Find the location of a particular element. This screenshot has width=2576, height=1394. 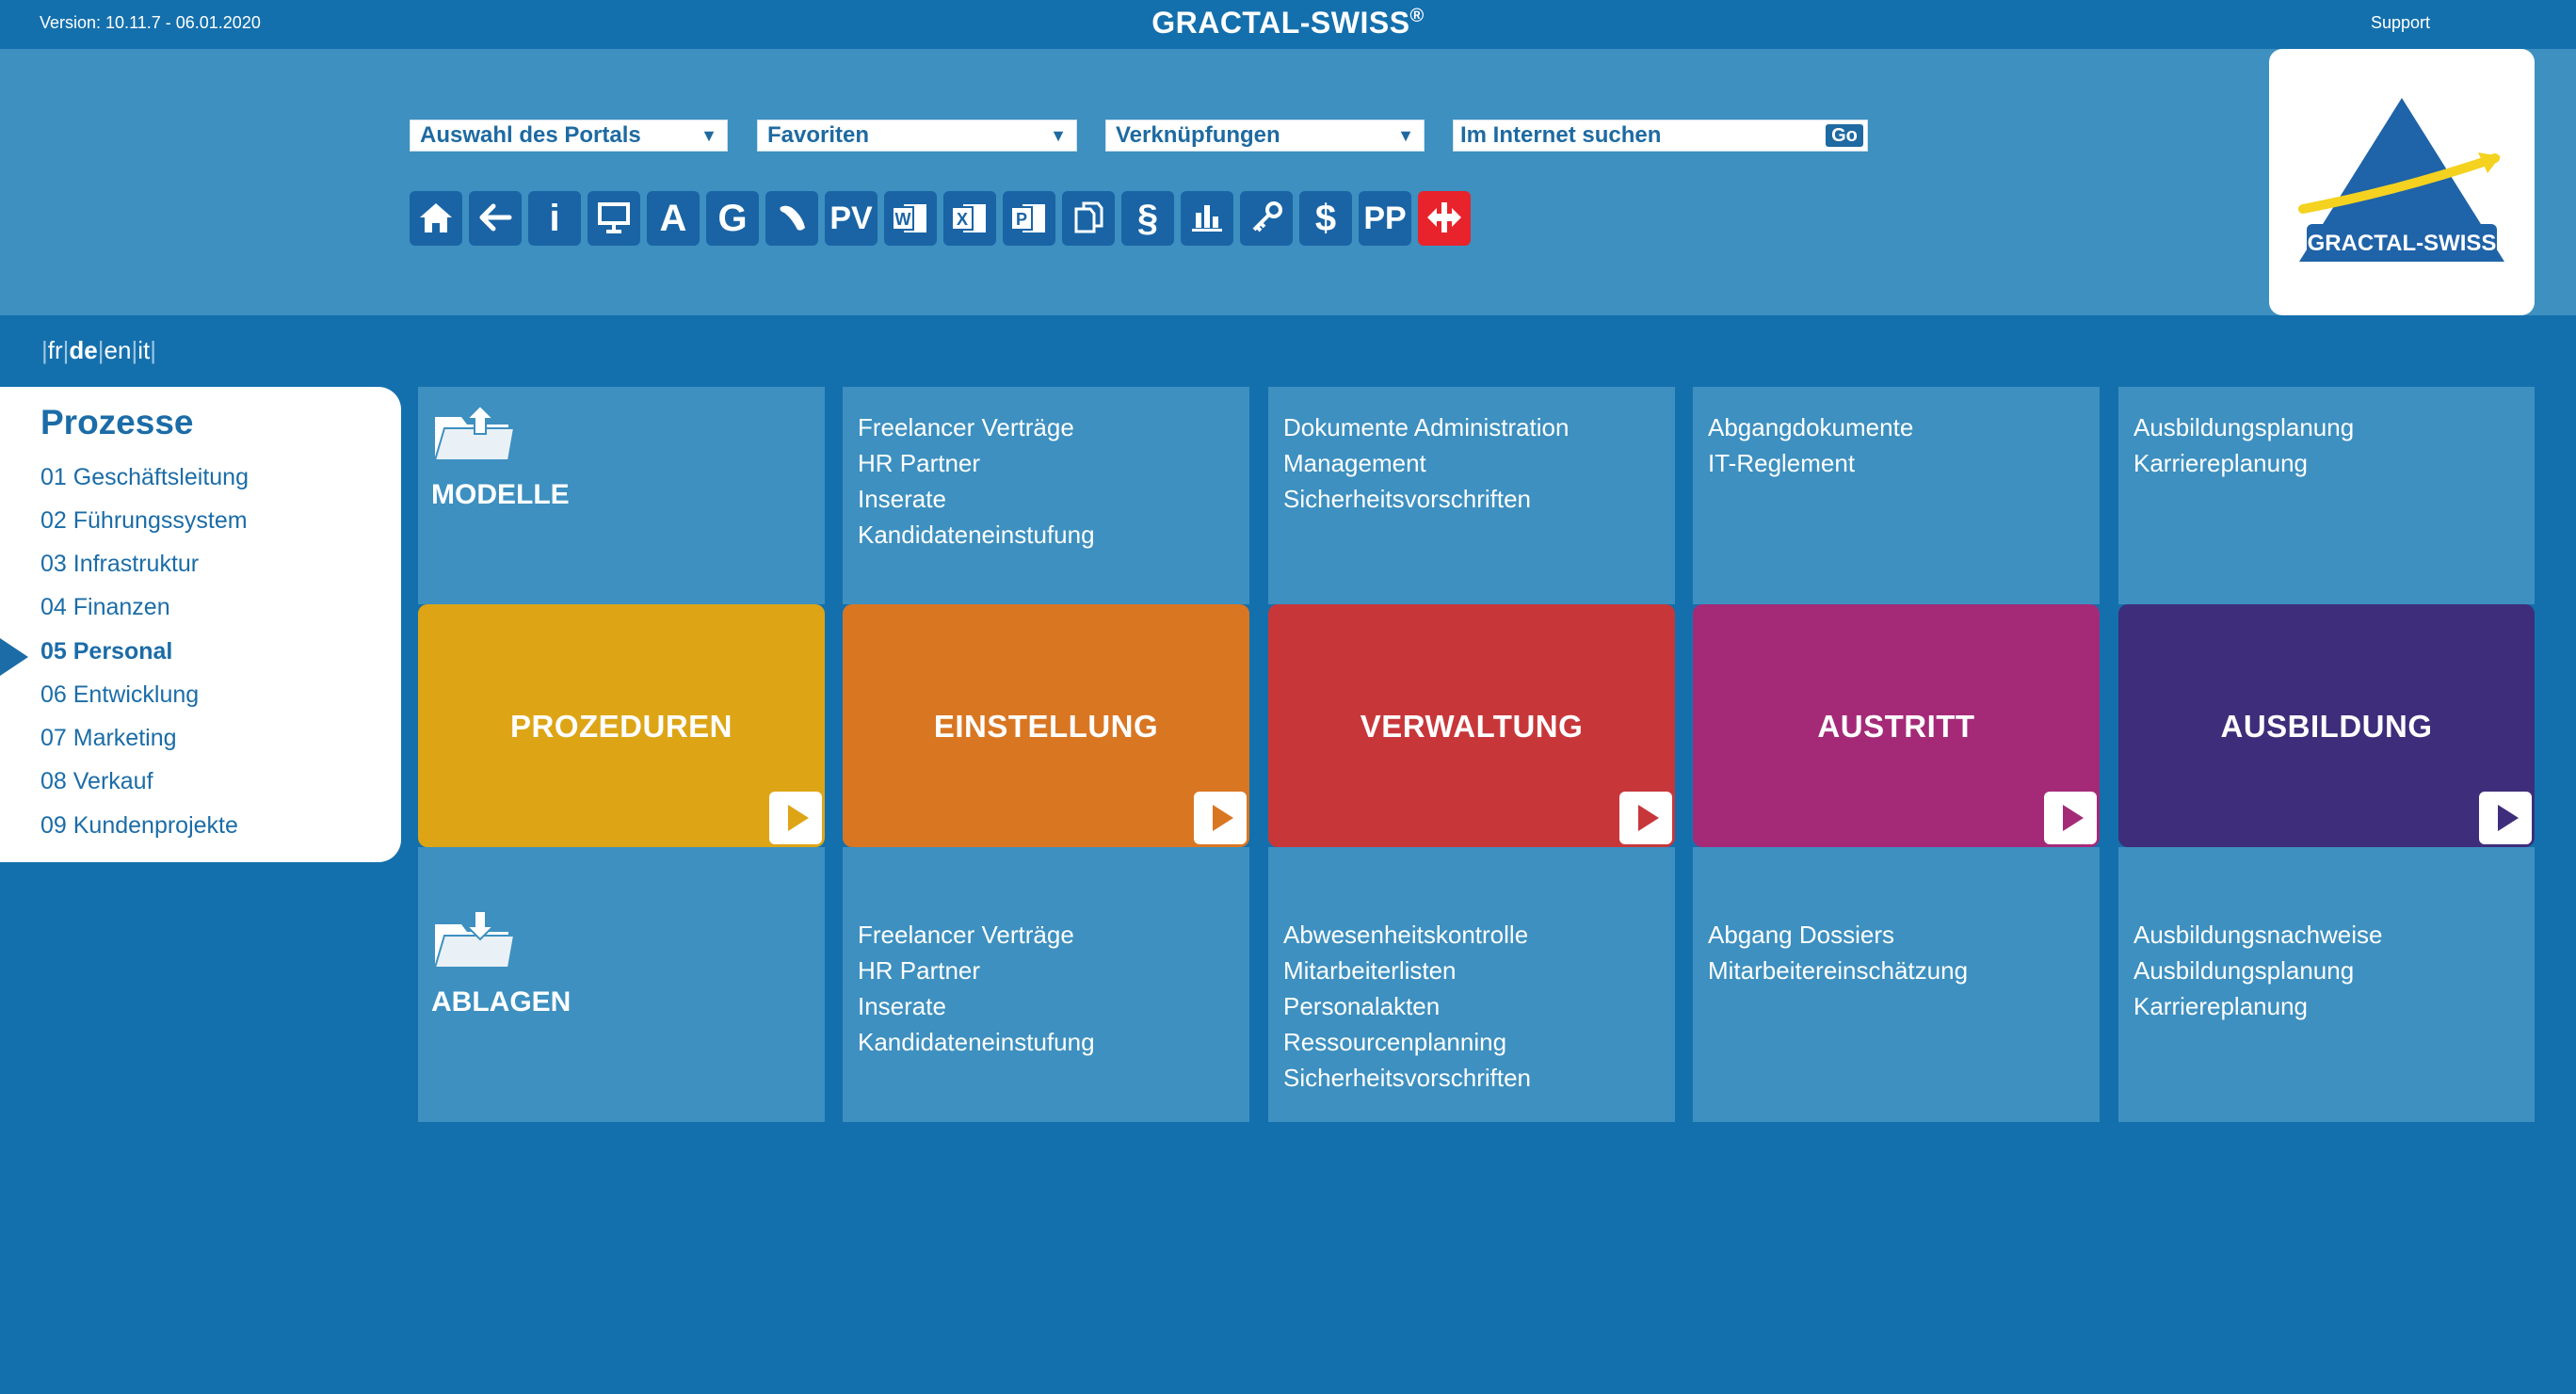

brand-title: GRACTAL-SWISS® is located at coordinates (1288, 23).